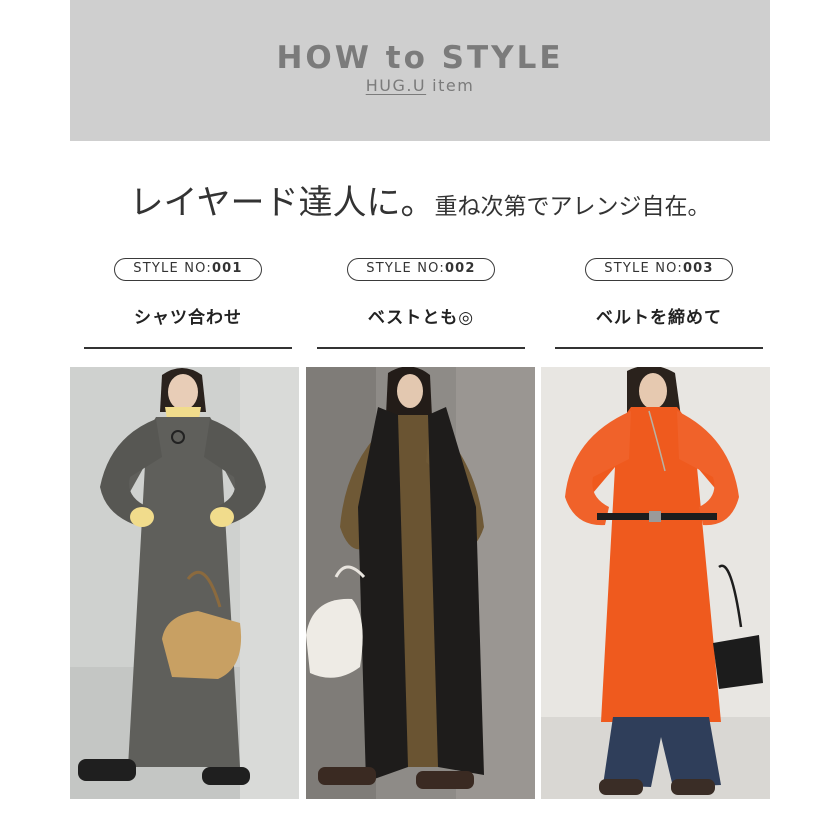 The width and height of the screenshot is (840, 840). What do you see at coordinates (698, 268) in the screenshot?
I see `style-number: 003` at bounding box center [698, 268].